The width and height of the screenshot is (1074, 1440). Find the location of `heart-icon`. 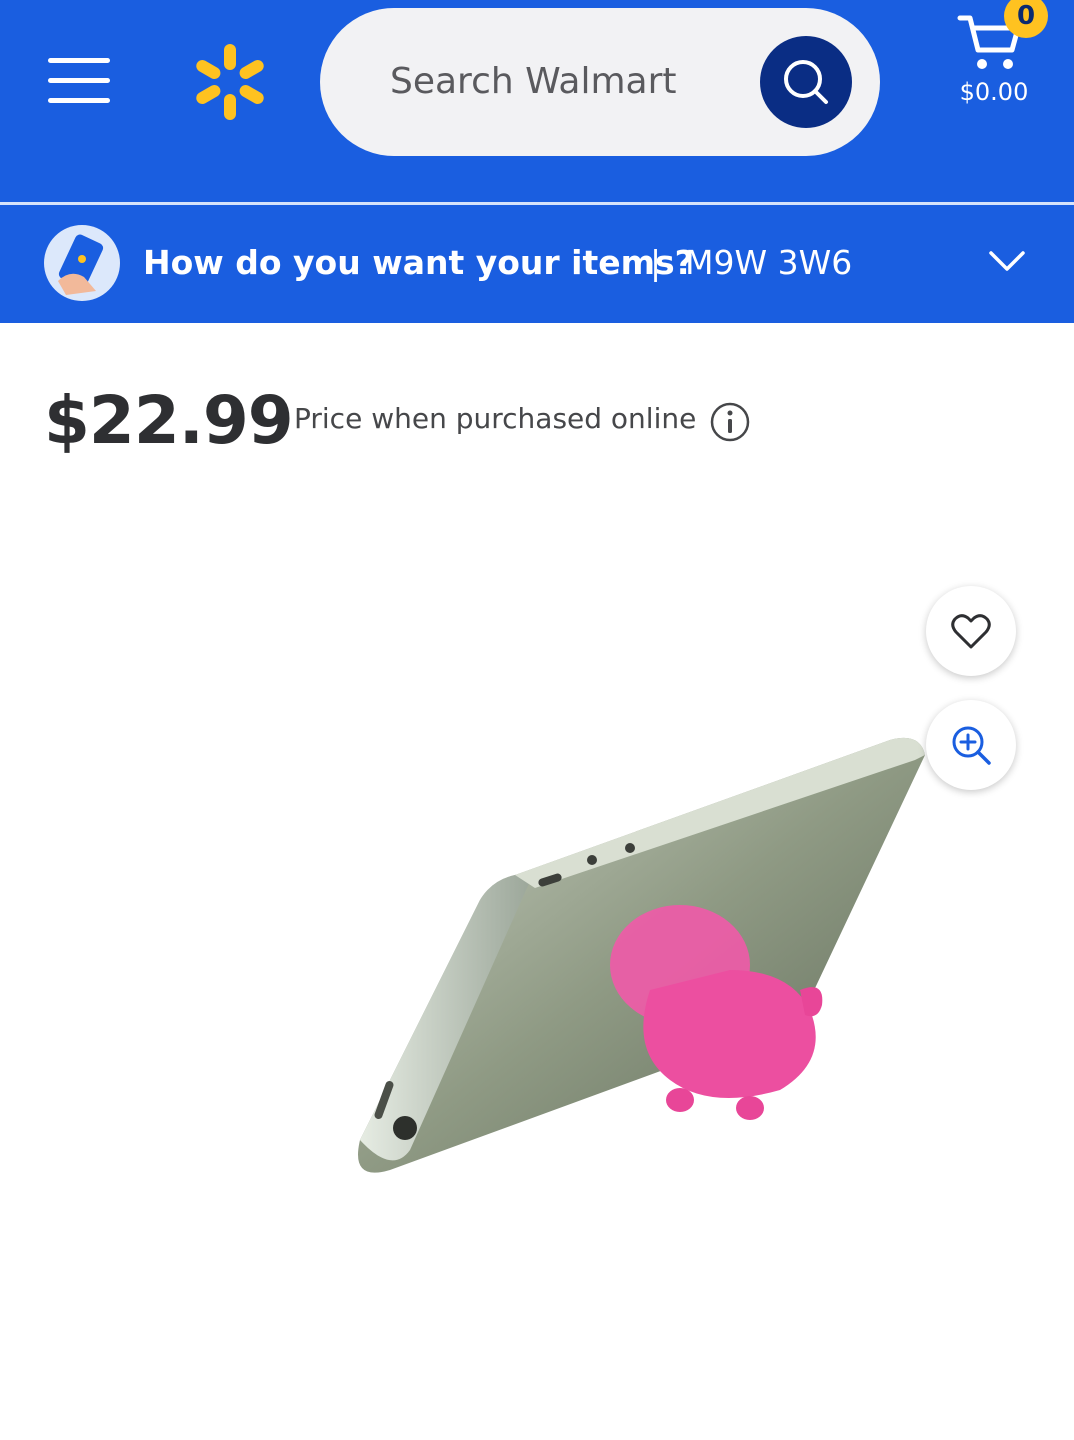

heart-icon is located at coordinates (971, 631).